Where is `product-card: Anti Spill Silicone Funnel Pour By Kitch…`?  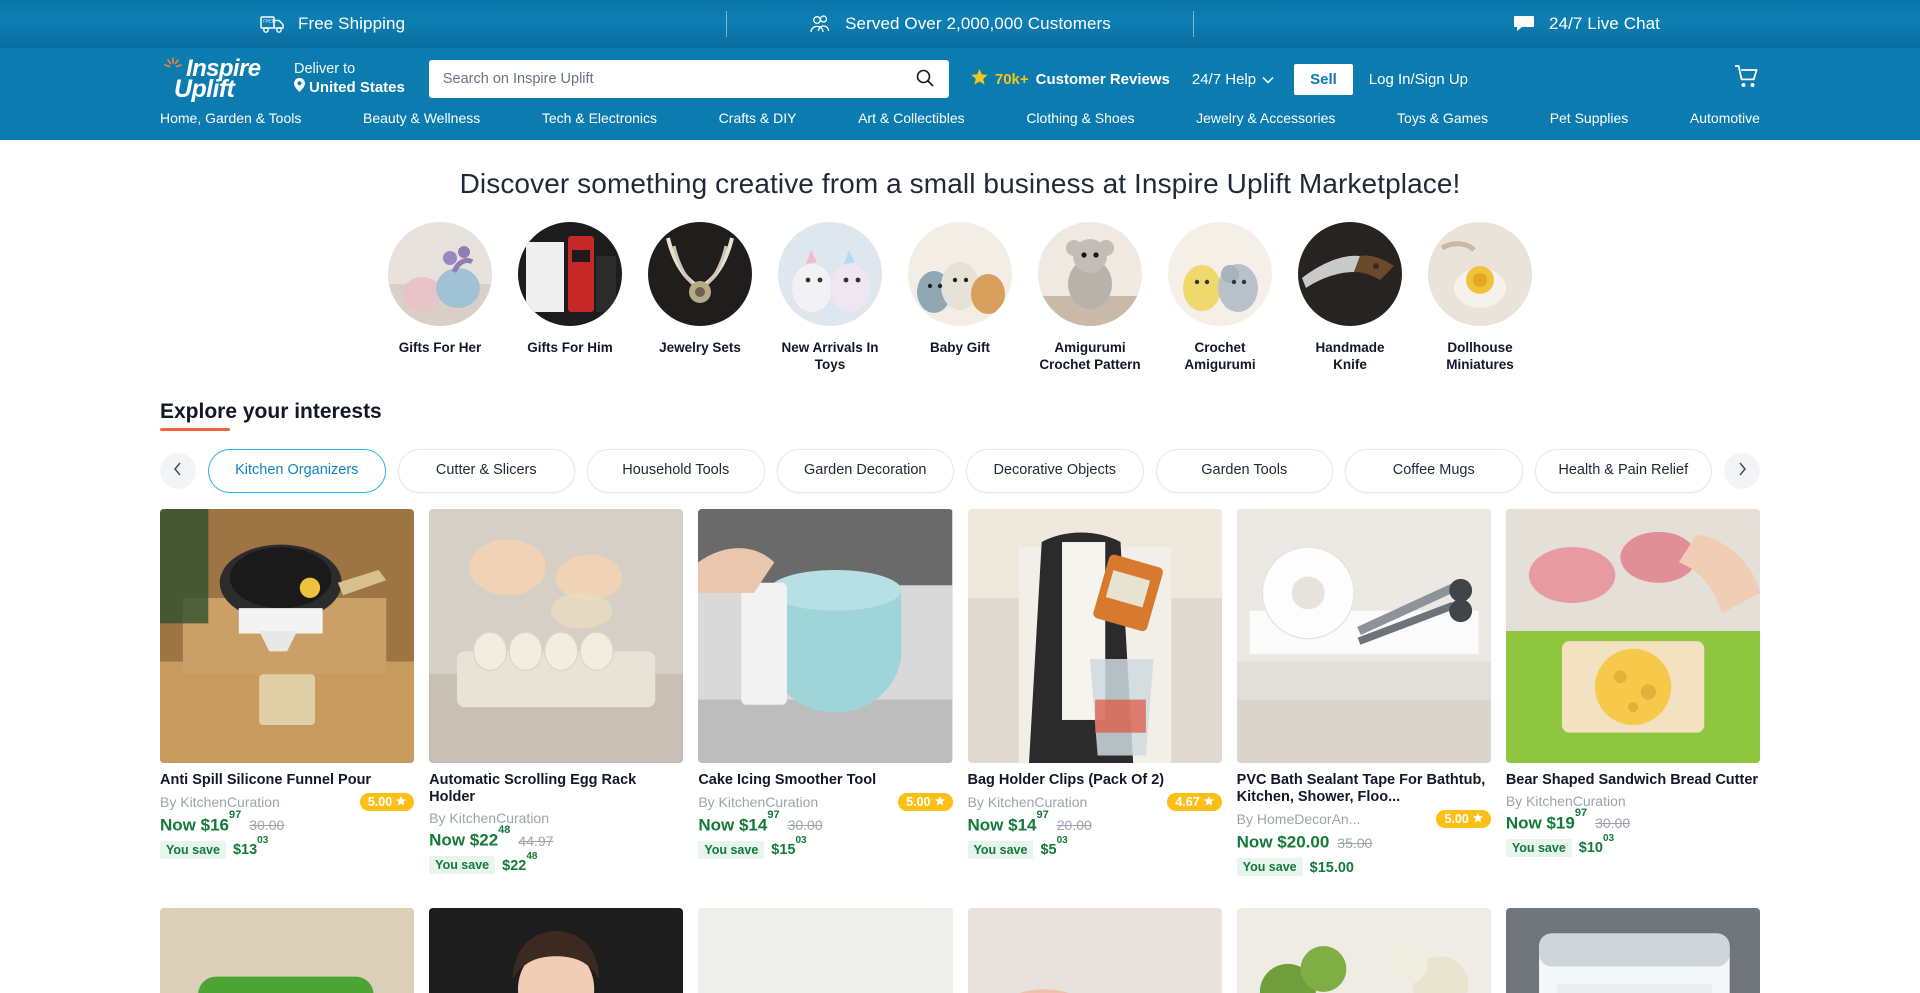
product-card: Anti Spill Silicone Funnel Pour By Kitch… is located at coordinates (287, 692).